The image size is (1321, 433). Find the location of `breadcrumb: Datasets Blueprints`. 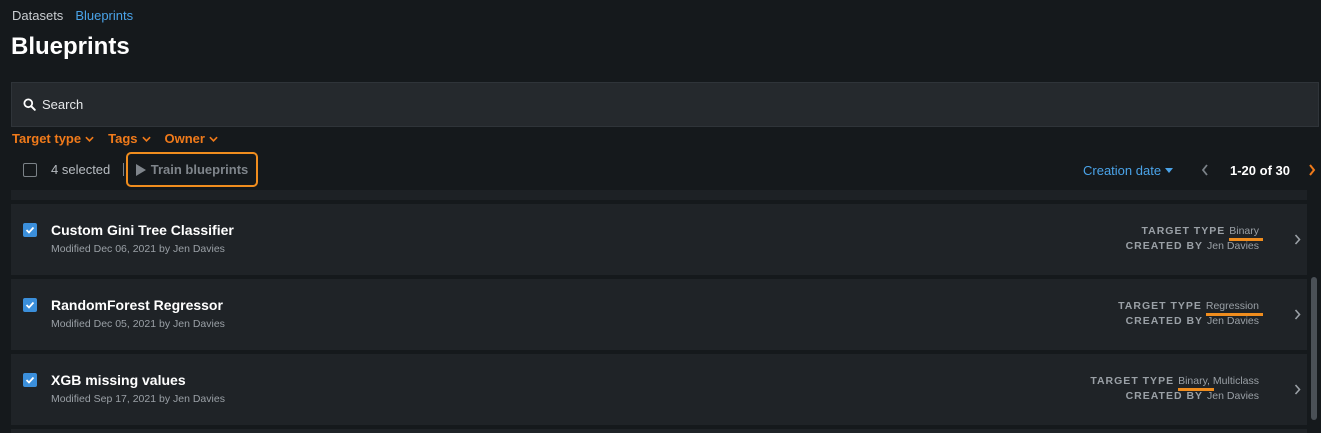

breadcrumb: Datasets Blueprints is located at coordinates (72, 15).